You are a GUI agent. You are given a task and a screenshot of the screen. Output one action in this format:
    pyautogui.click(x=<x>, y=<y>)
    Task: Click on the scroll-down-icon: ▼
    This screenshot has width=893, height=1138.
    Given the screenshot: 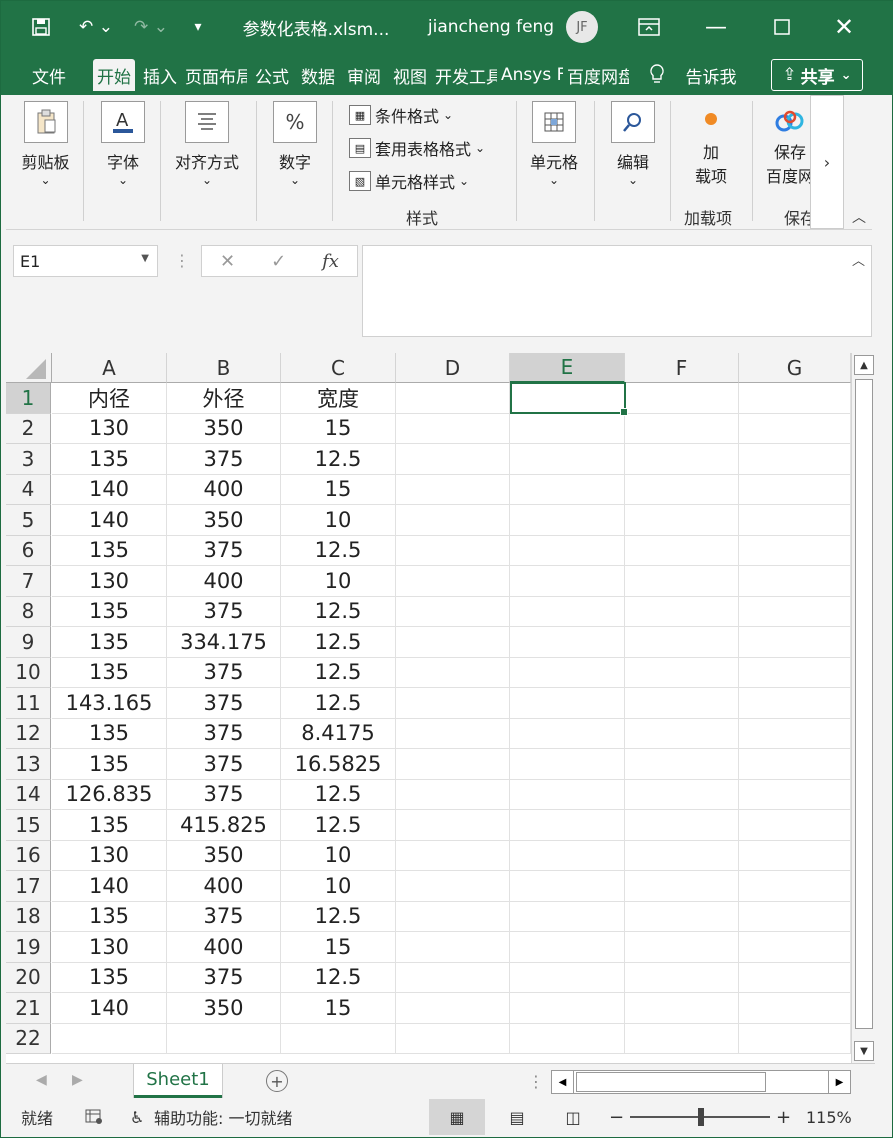 What is the action you would take?
    pyautogui.click(x=864, y=1051)
    